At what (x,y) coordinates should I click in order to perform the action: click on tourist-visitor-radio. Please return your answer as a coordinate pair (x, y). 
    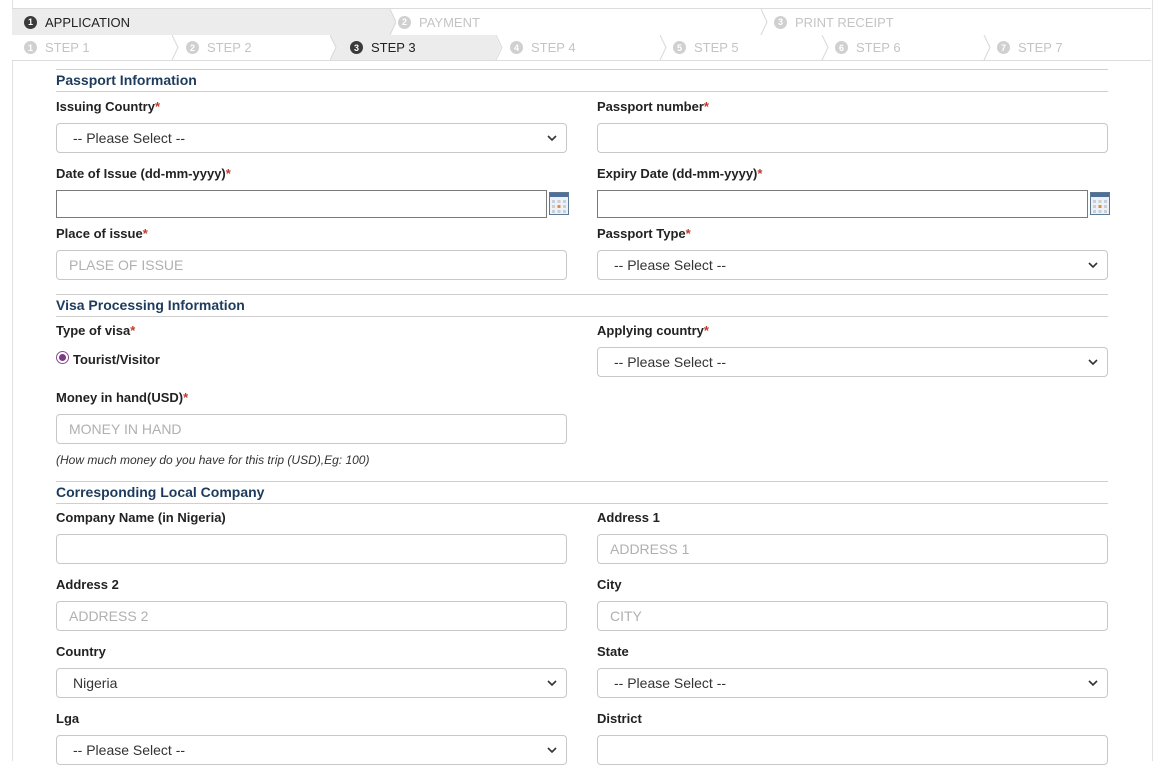
    Looking at the image, I should click on (62, 357).